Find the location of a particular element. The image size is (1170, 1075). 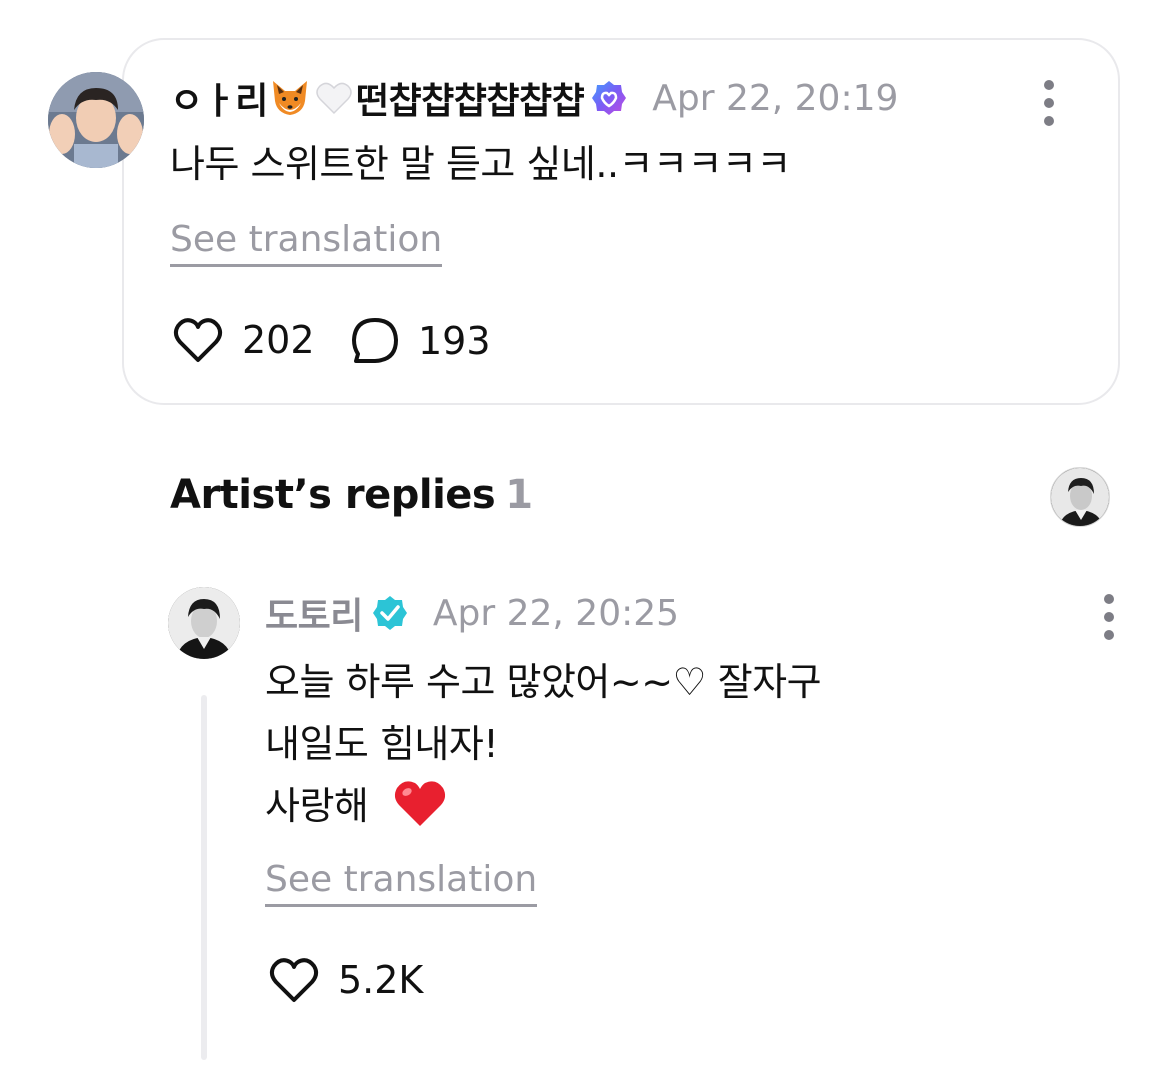

commenter-avatar-image is located at coordinates (96, 120).